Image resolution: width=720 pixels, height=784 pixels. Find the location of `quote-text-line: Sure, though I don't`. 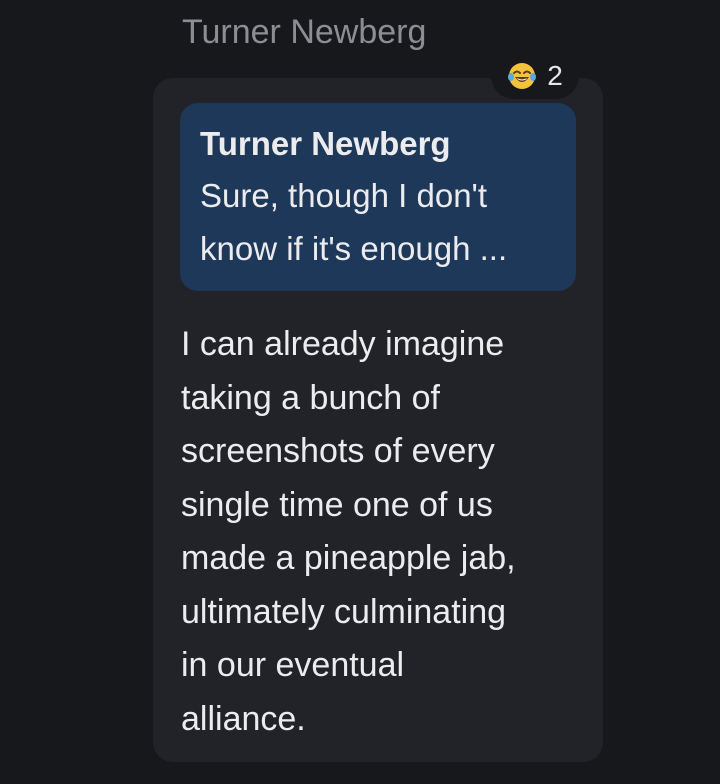

quote-text-line: Sure, though I don't is located at coordinates (344, 195).